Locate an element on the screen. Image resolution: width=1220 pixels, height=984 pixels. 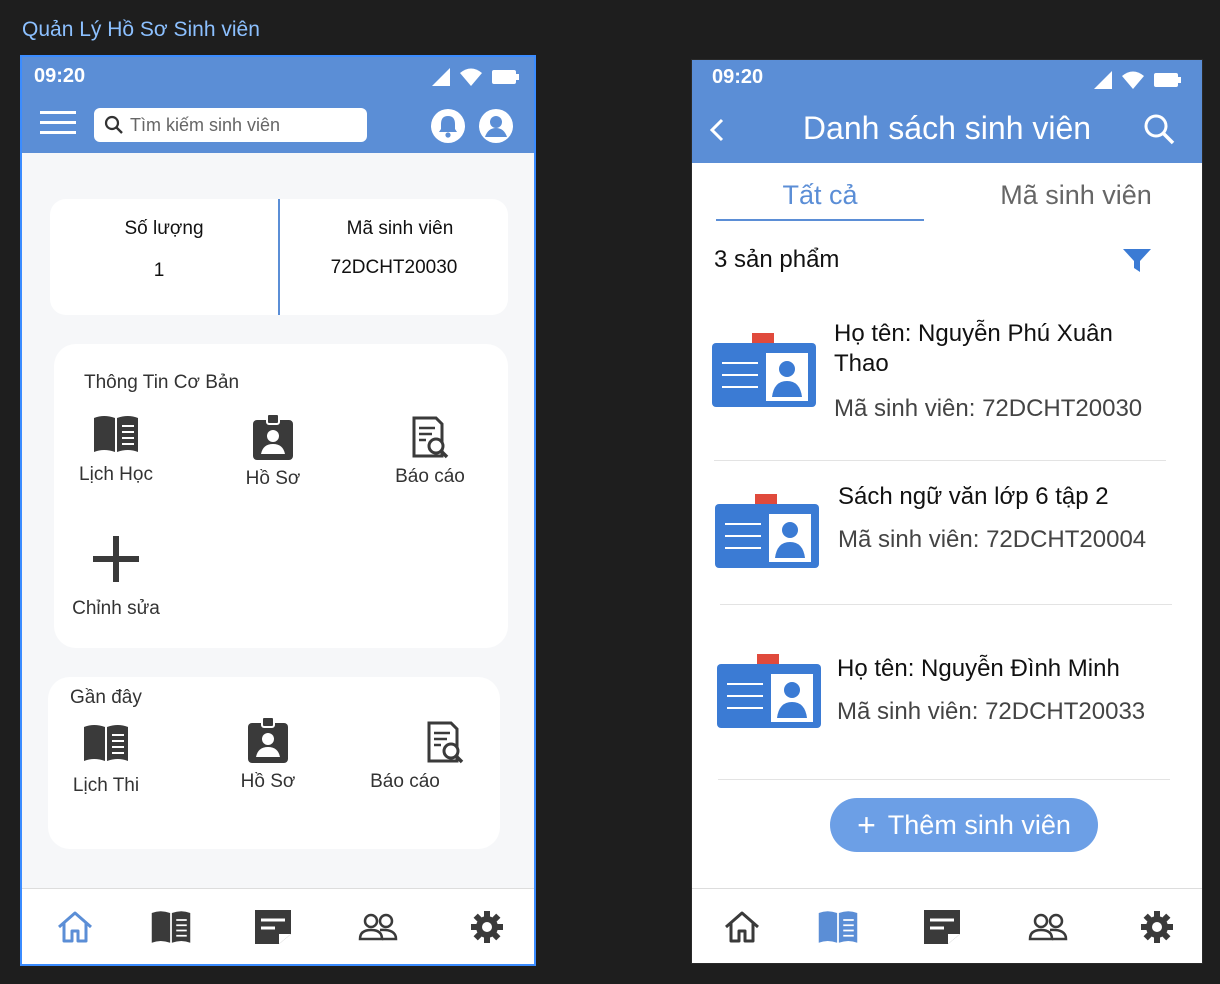
tab-indicator is located at coordinates (820, 220).